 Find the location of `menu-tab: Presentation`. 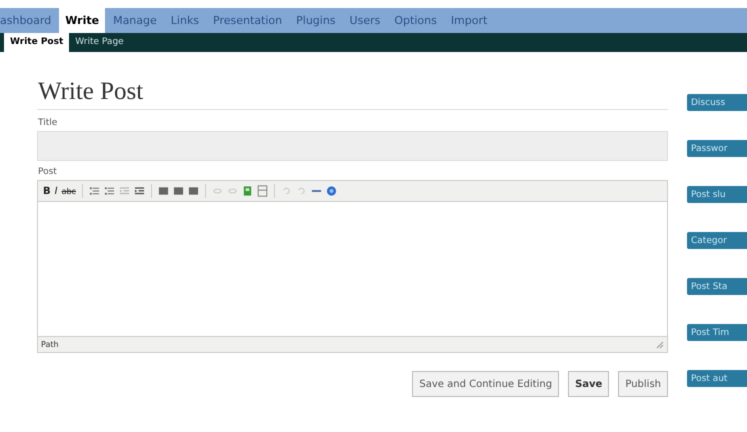

menu-tab: Presentation is located at coordinates (247, 20).